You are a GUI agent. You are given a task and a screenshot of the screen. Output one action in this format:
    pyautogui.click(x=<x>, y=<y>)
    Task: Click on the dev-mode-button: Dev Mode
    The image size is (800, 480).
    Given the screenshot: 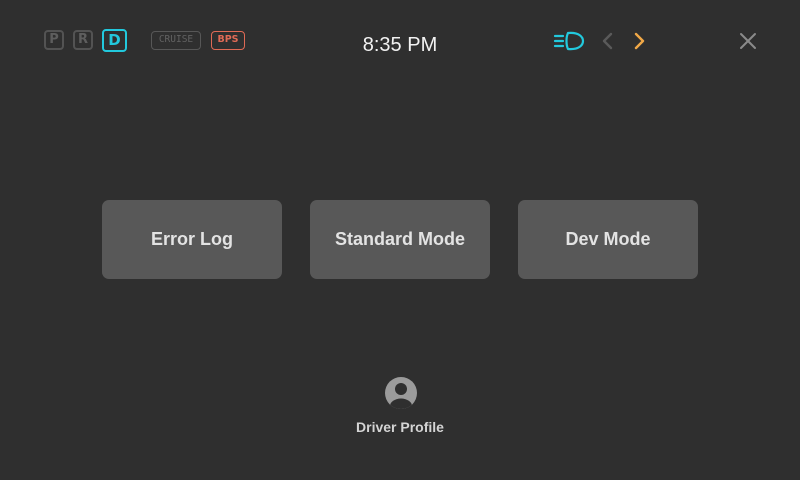 What is the action you would take?
    pyautogui.click(x=608, y=239)
    